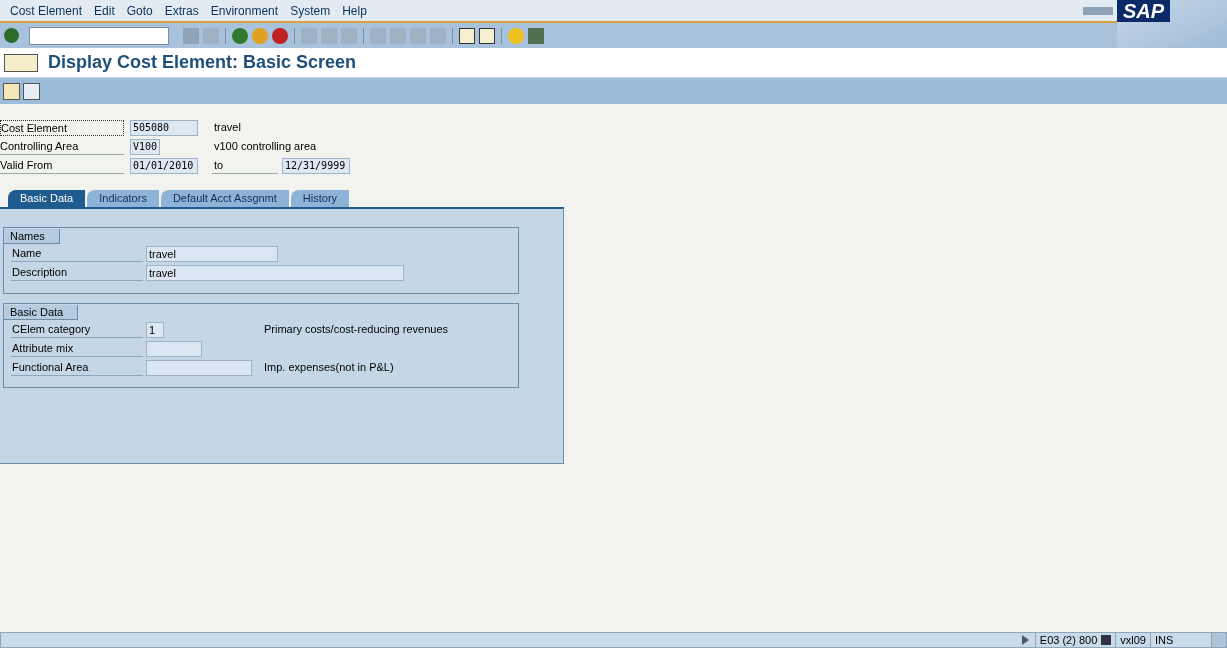  I want to click on field-label: Controlling Area, so click(62, 146).